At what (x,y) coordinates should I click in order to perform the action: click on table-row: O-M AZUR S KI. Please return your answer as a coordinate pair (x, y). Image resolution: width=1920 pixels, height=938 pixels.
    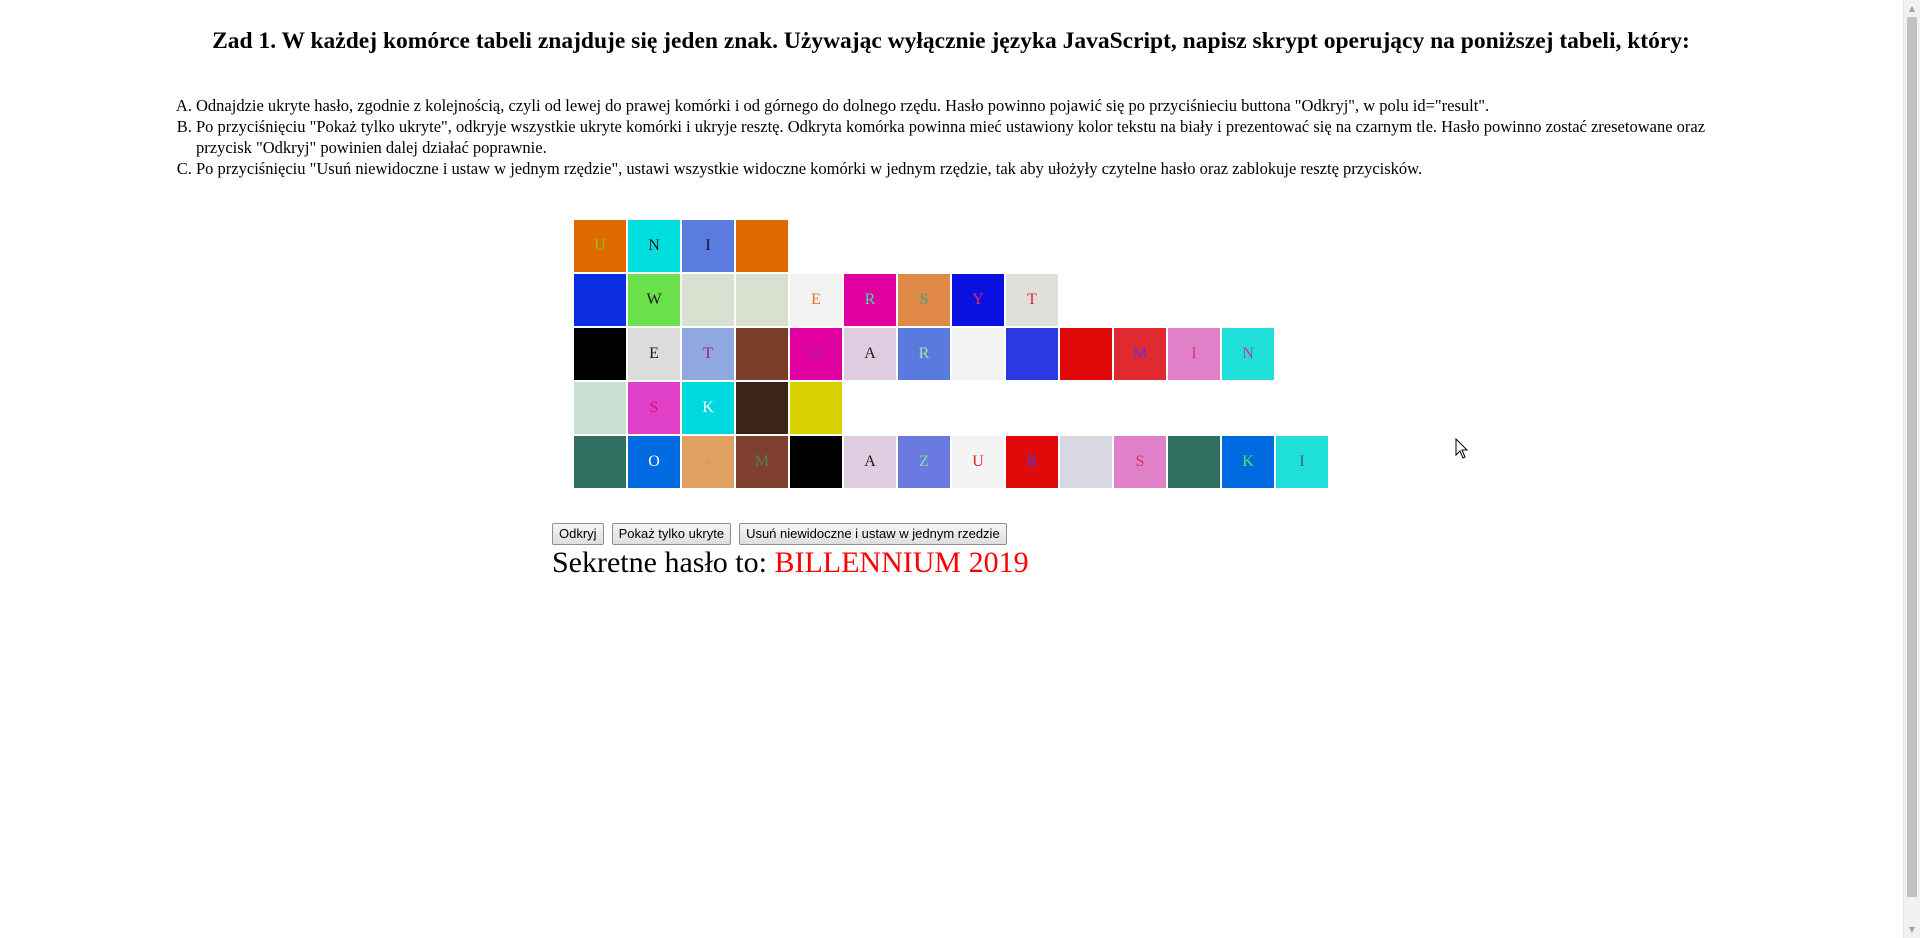
    Looking at the image, I should click on (952, 462).